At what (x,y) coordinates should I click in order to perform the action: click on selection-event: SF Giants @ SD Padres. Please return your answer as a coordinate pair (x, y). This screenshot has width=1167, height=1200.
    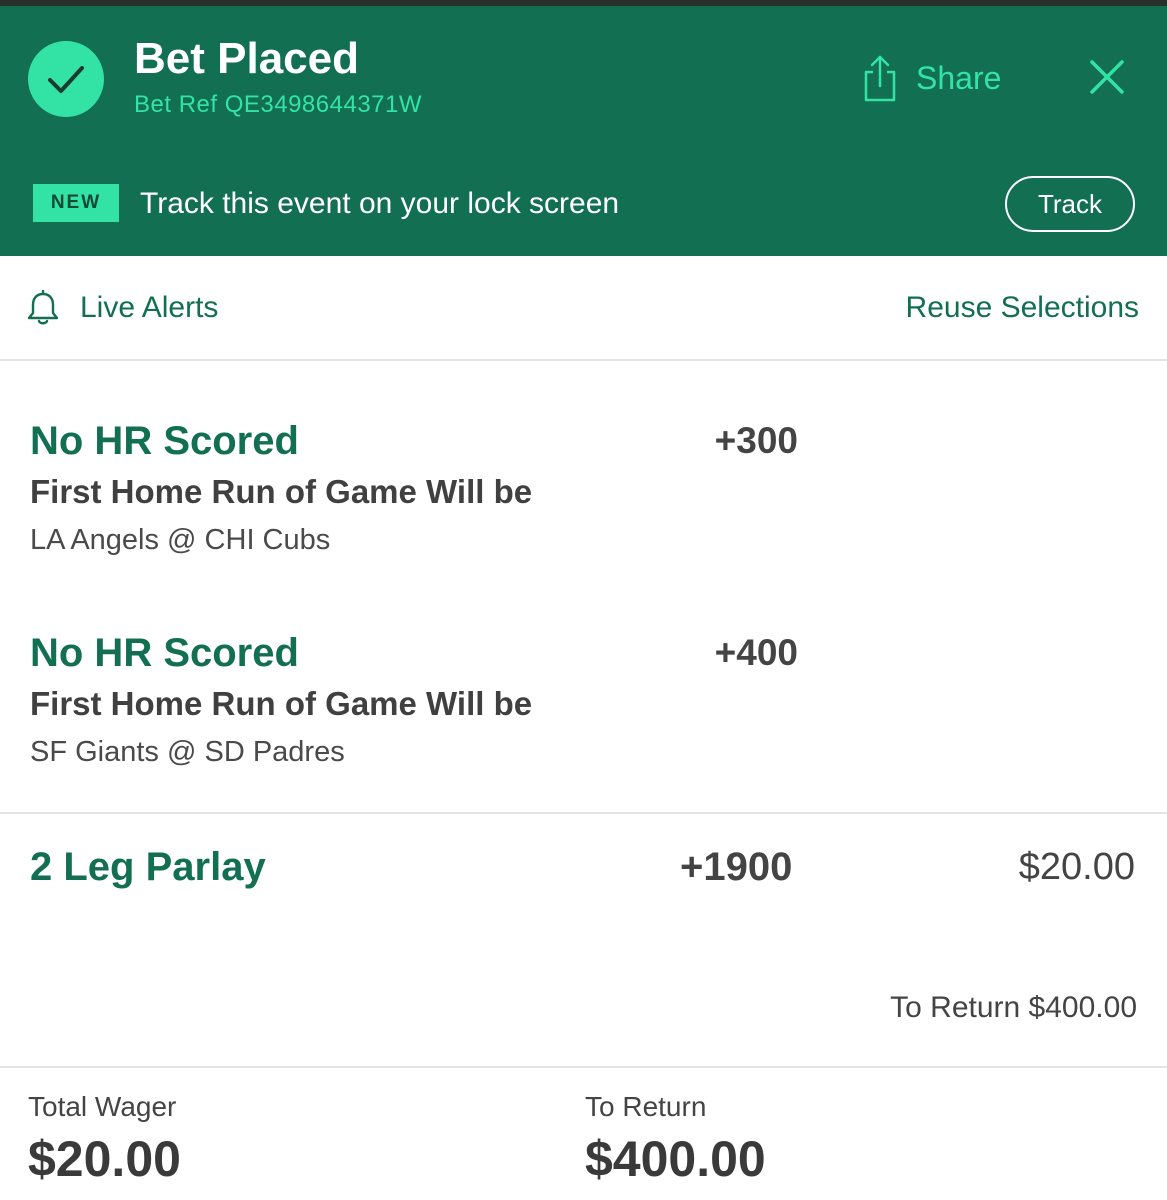
    Looking at the image, I should click on (187, 752).